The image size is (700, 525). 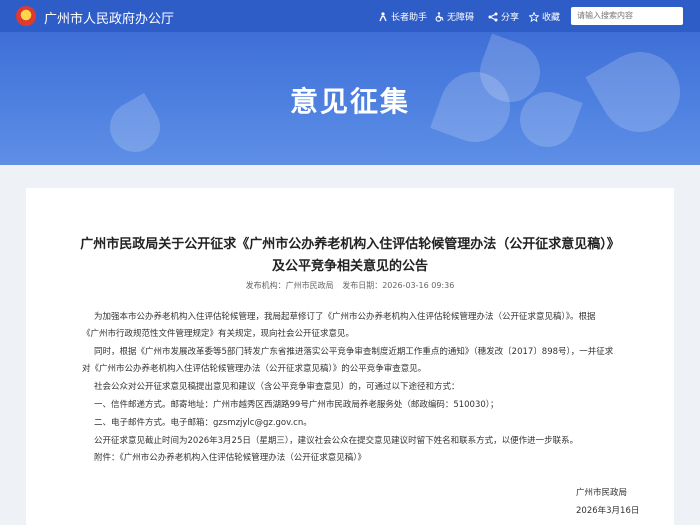 What do you see at coordinates (398, 285) in the screenshot?
I see `publish-date: 发布日期：2026-03-16 09:36` at bounding box center [398, 285].